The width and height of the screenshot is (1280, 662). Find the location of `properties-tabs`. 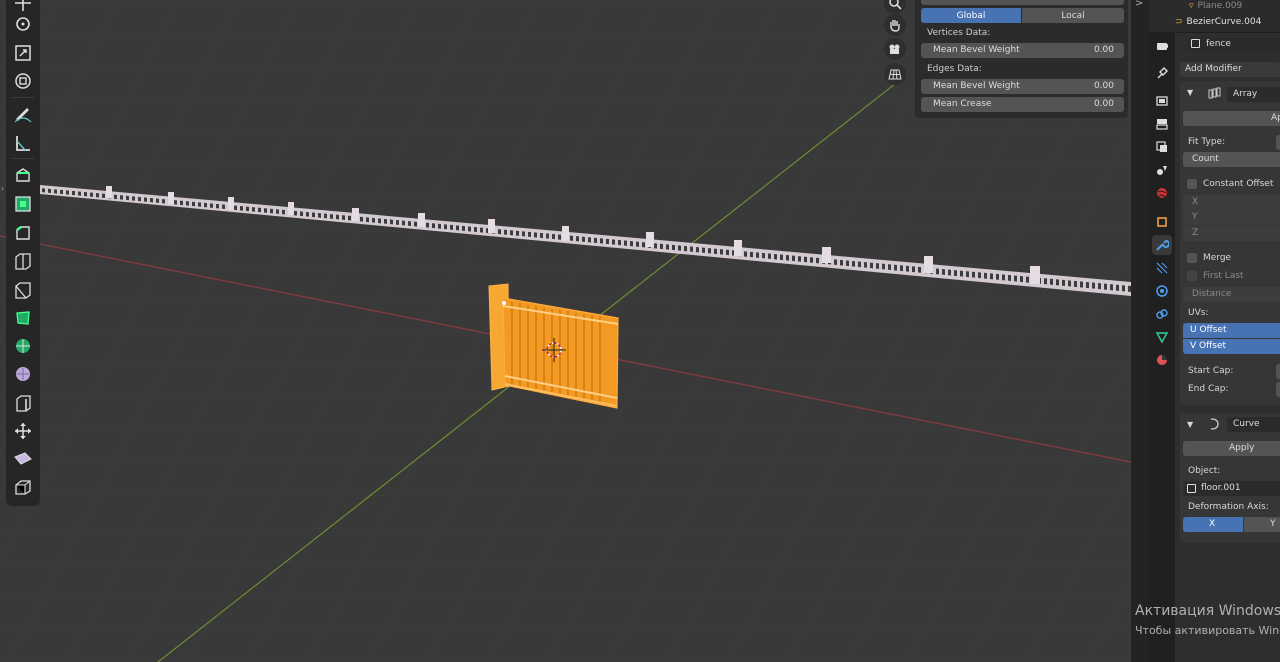

properties-tabs is located at coordinates (1162, 347).